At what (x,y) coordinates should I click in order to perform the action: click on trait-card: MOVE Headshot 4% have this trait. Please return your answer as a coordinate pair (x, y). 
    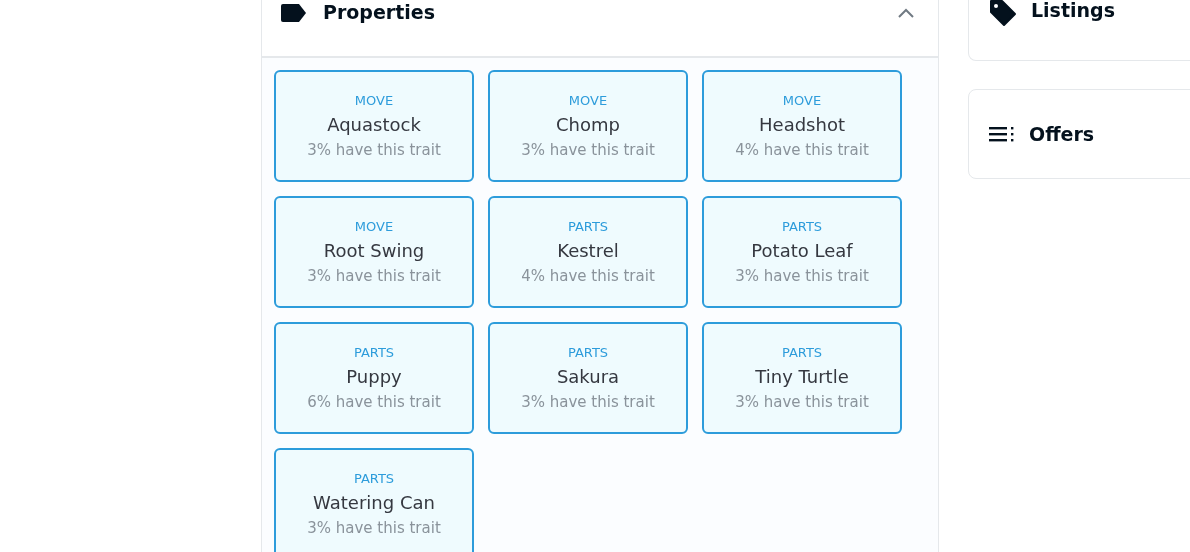
    Looking at the image, I should click on (802, 126).